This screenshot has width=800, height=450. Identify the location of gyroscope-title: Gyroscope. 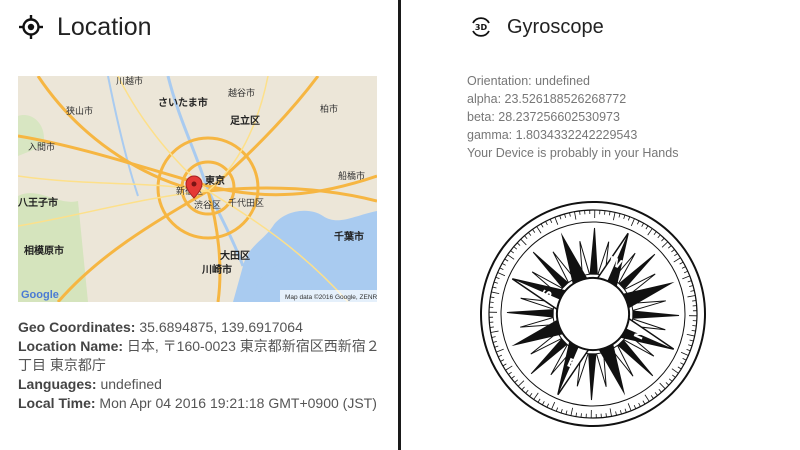
(555, 26).